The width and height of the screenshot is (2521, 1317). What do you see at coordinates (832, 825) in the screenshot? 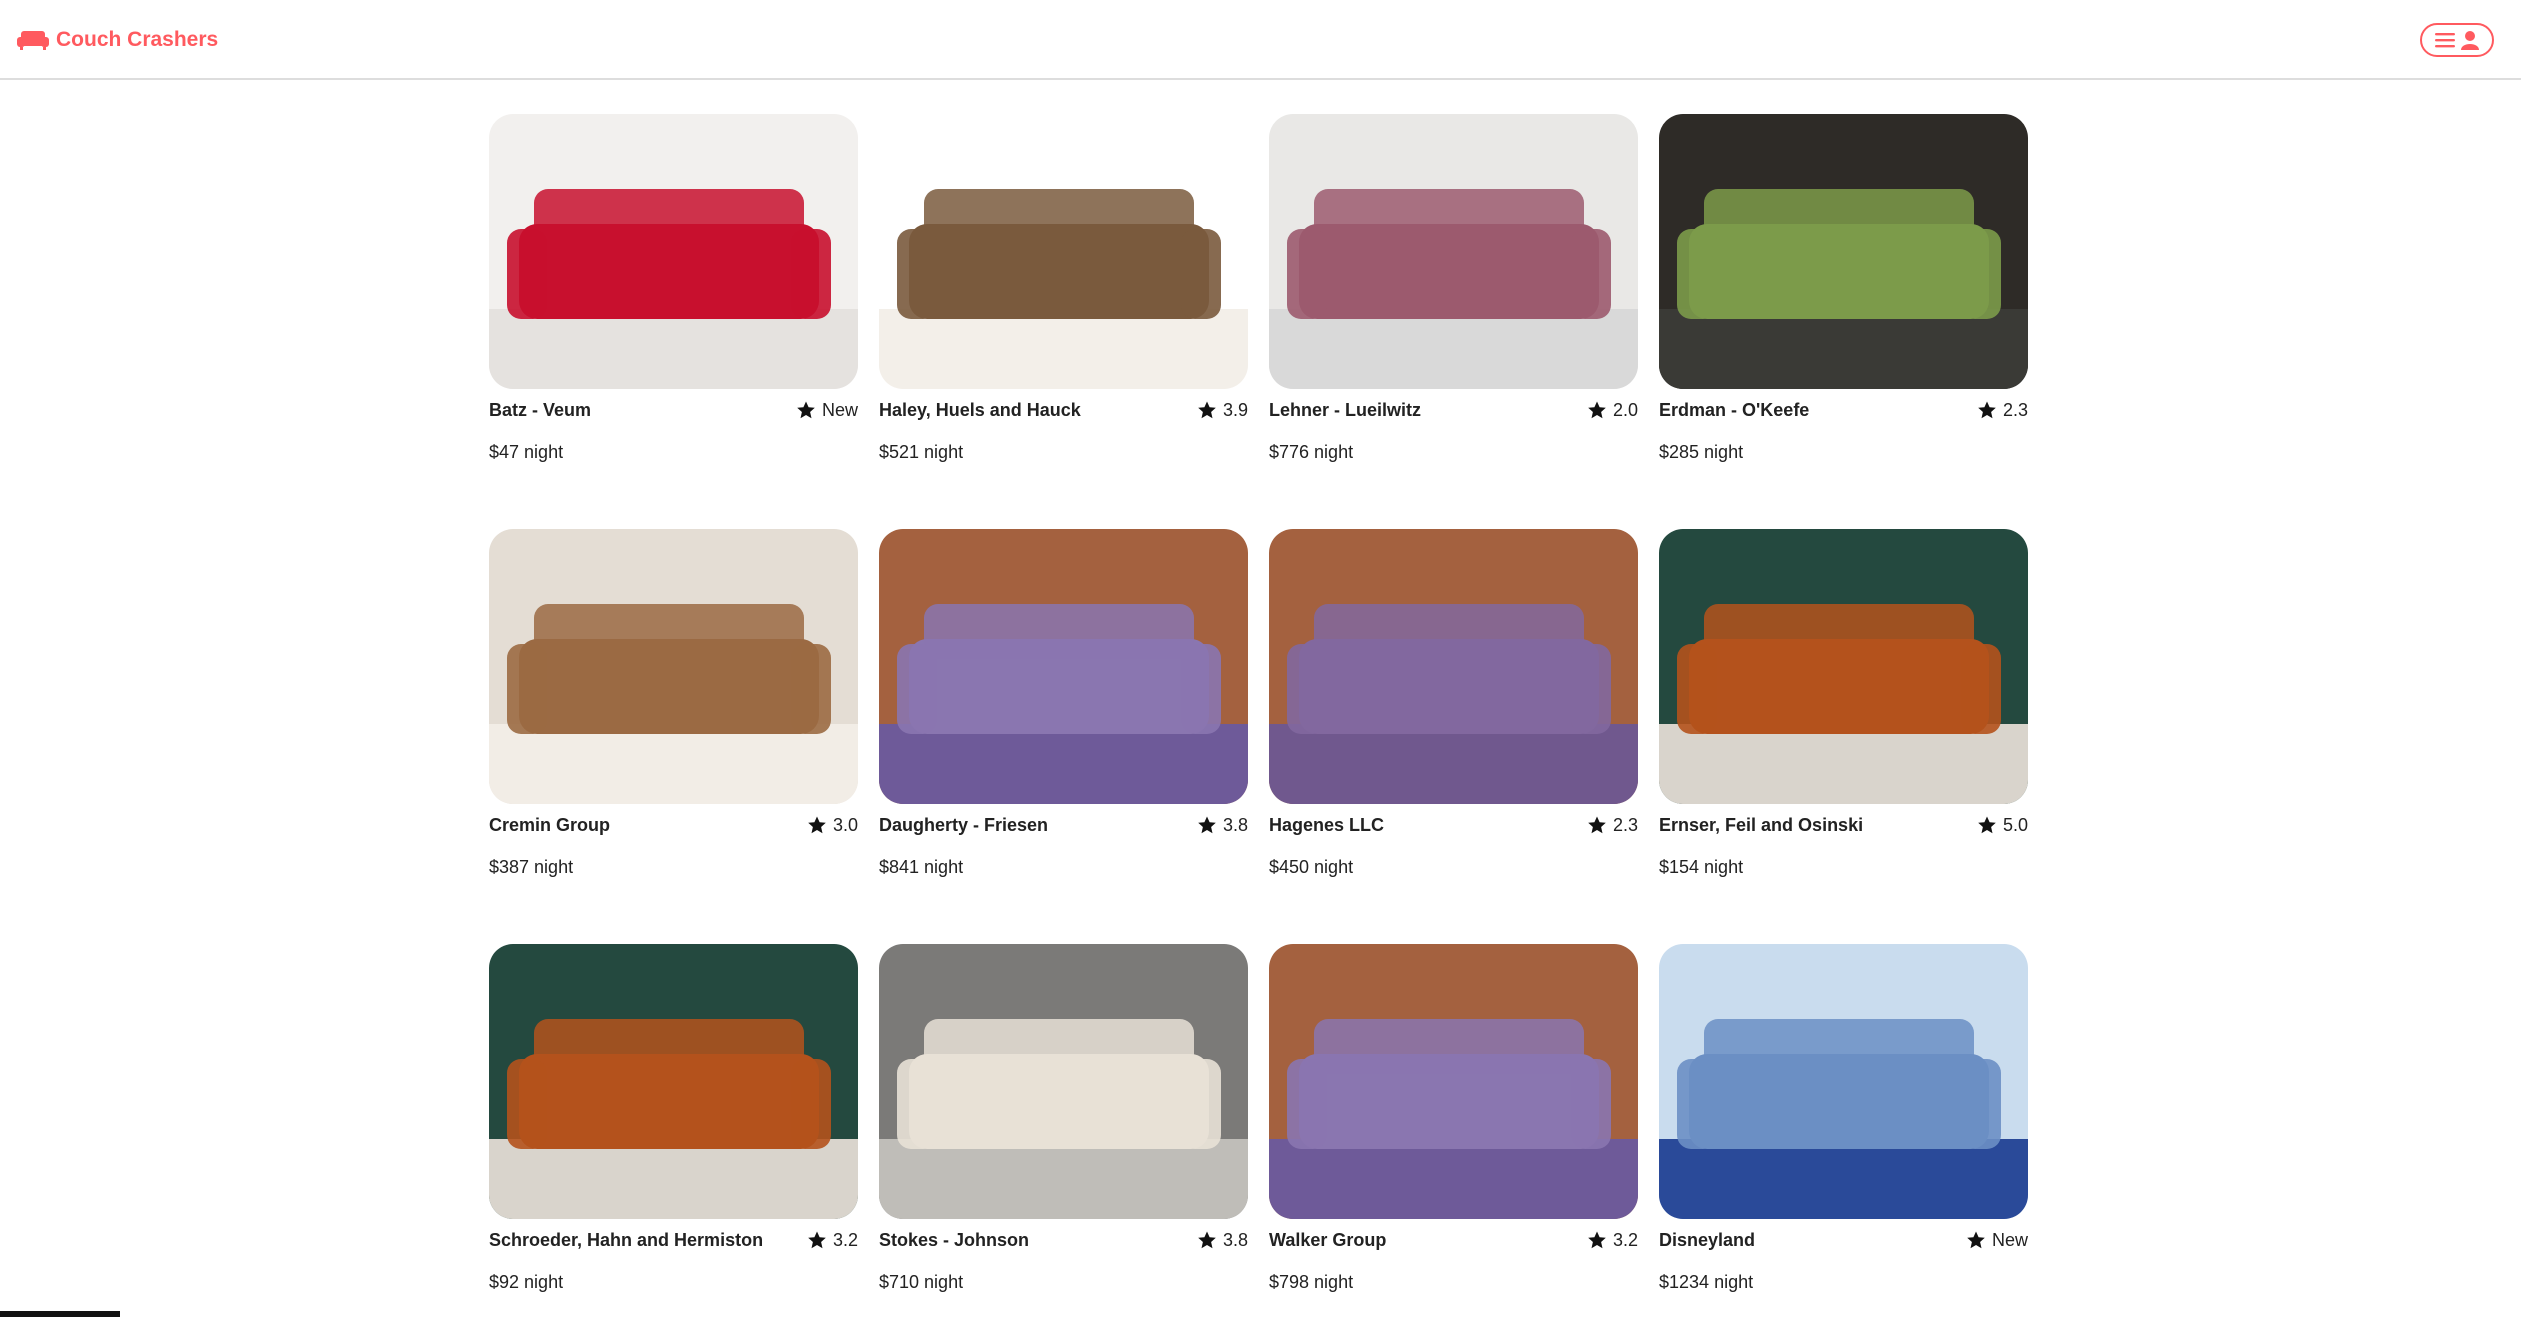
I see `listing-rating: 3.0` at bounding box center [832, 825].